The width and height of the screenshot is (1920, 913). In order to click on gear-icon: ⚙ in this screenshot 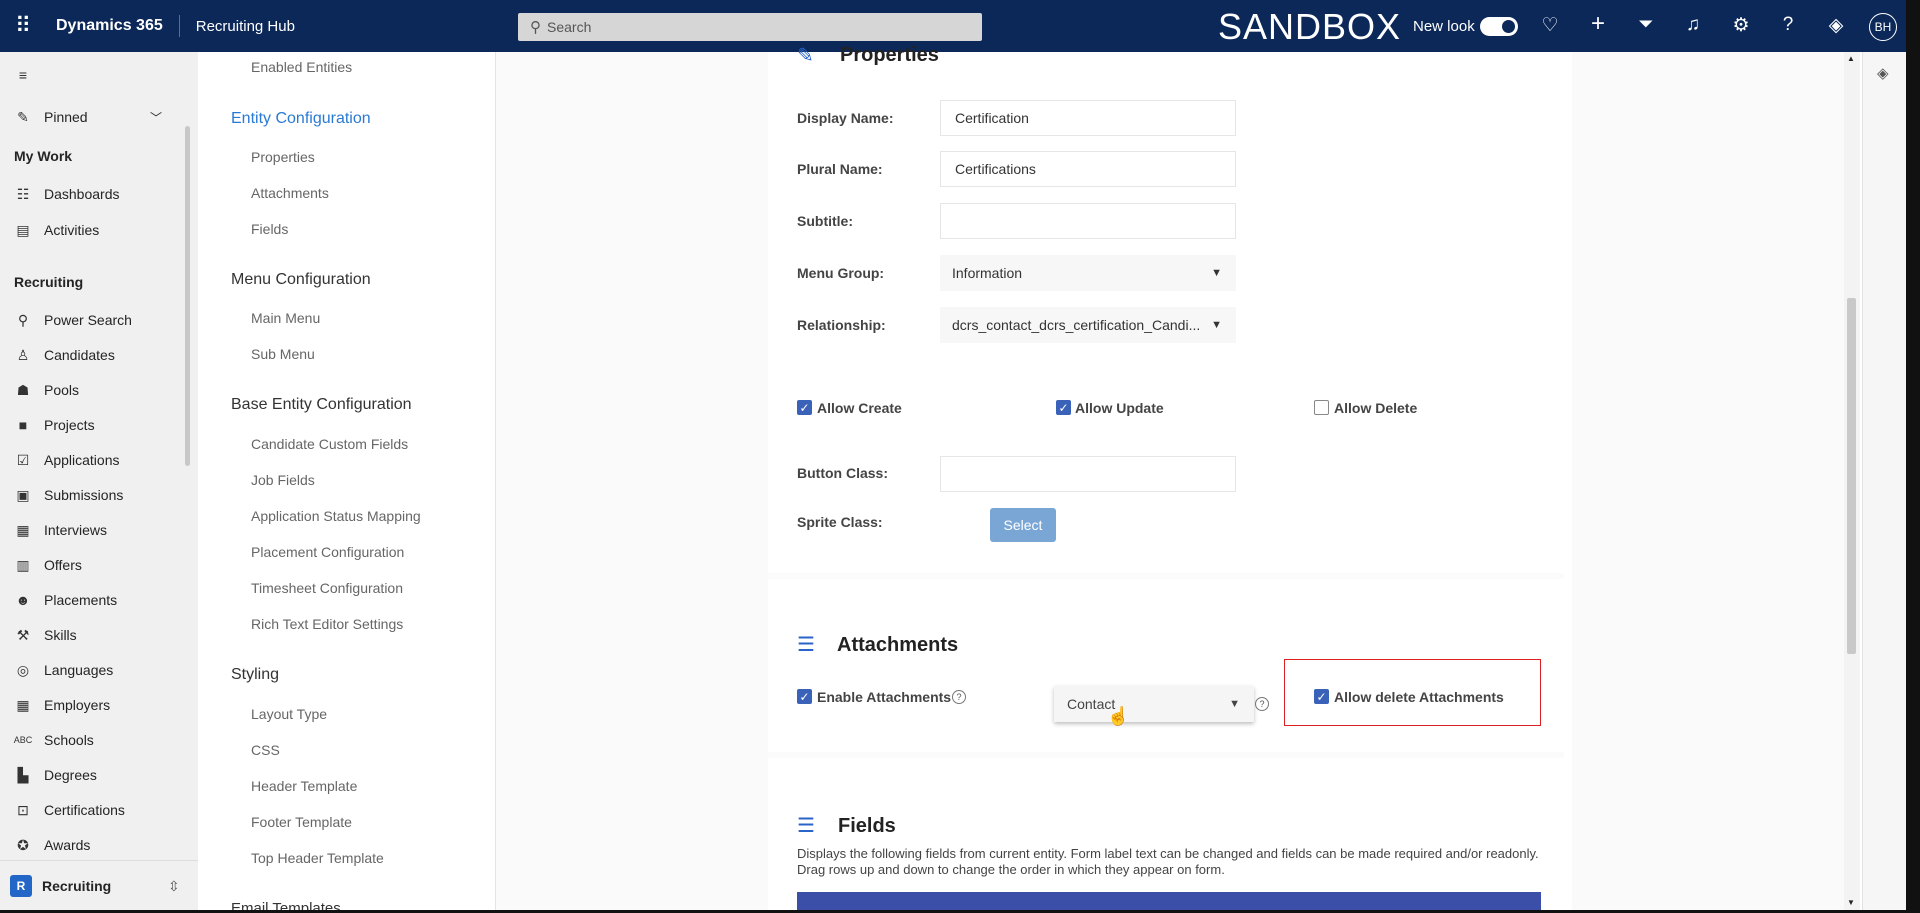, I will do `click(1741, 25)`.